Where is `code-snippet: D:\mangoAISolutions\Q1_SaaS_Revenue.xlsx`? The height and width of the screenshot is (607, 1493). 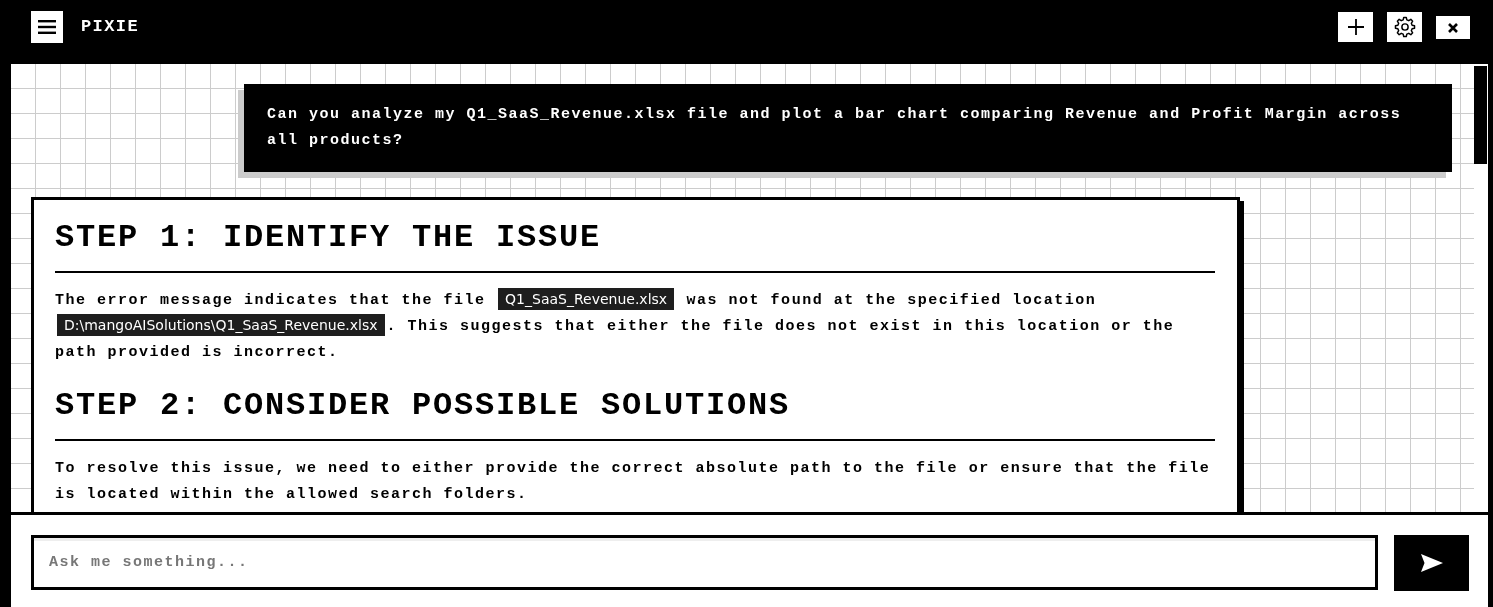 code-snippet: D:\mangoAISolutions\Q1_SaaS_Revenue.xlsx is located at coordinates (221, 325).